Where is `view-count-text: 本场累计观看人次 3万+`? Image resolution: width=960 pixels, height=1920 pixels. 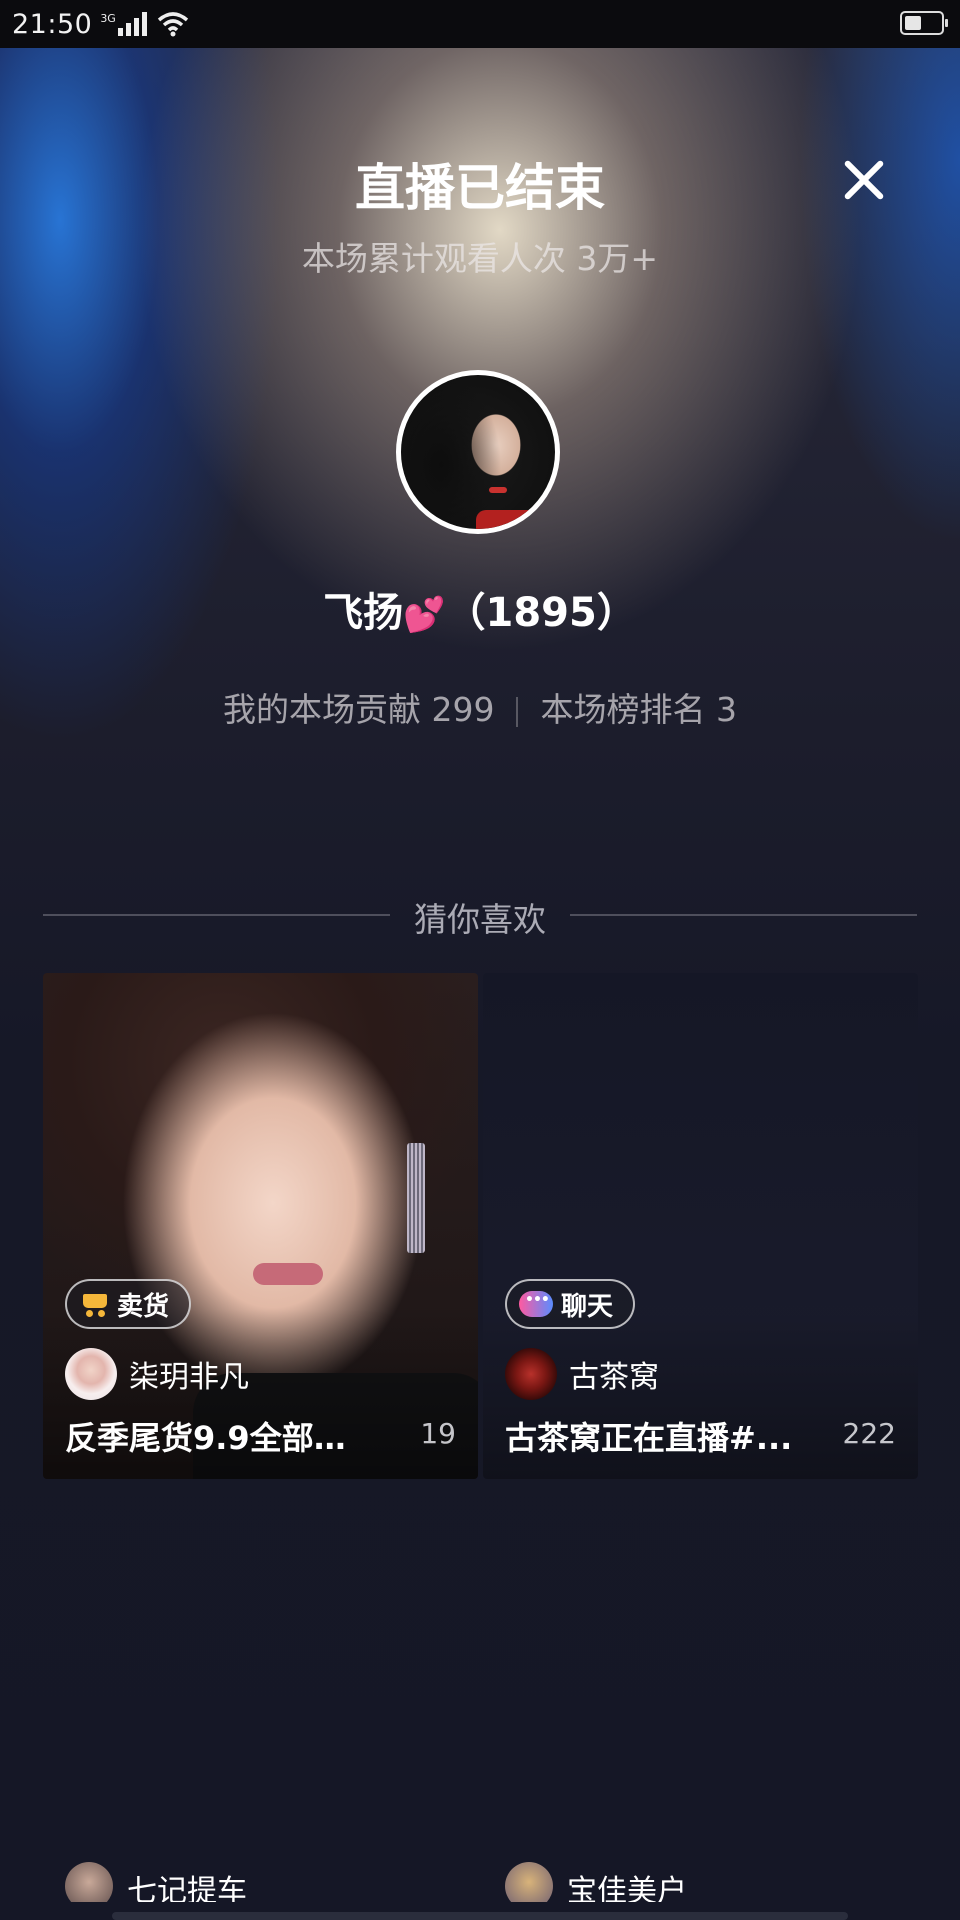 view-count-text: 本场累计观看人次 3万+ is located at coordinates (480, 258).